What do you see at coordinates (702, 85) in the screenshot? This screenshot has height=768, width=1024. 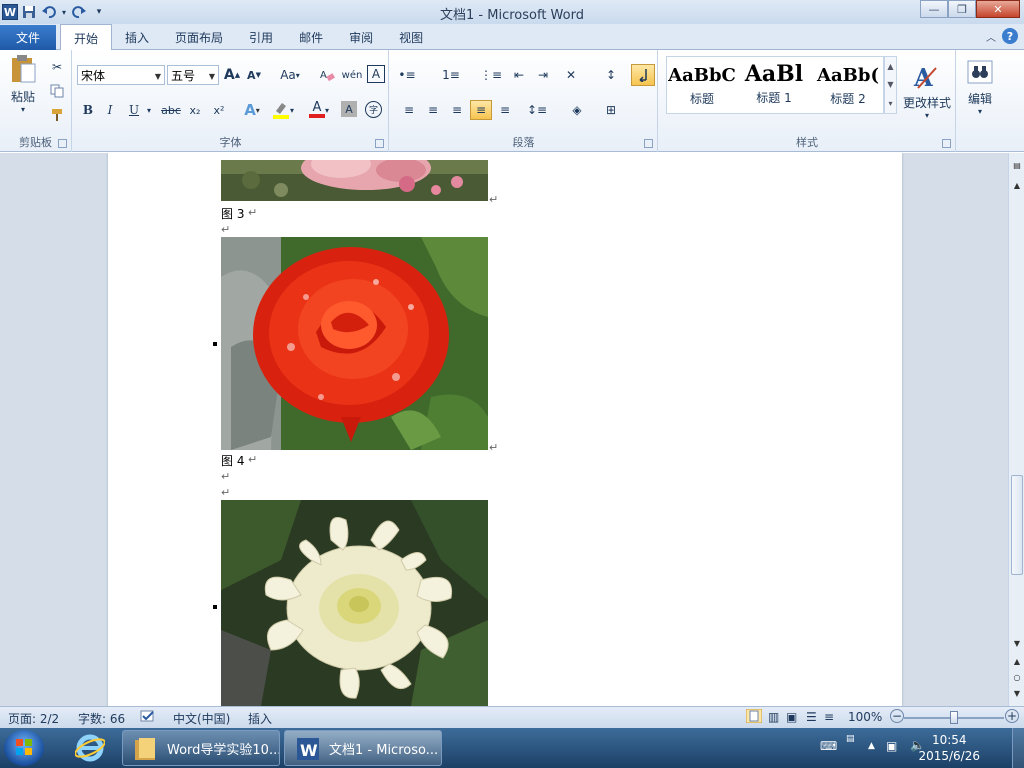 I see `style-title: AaBbC 标题` at bounding box center [702, 85].